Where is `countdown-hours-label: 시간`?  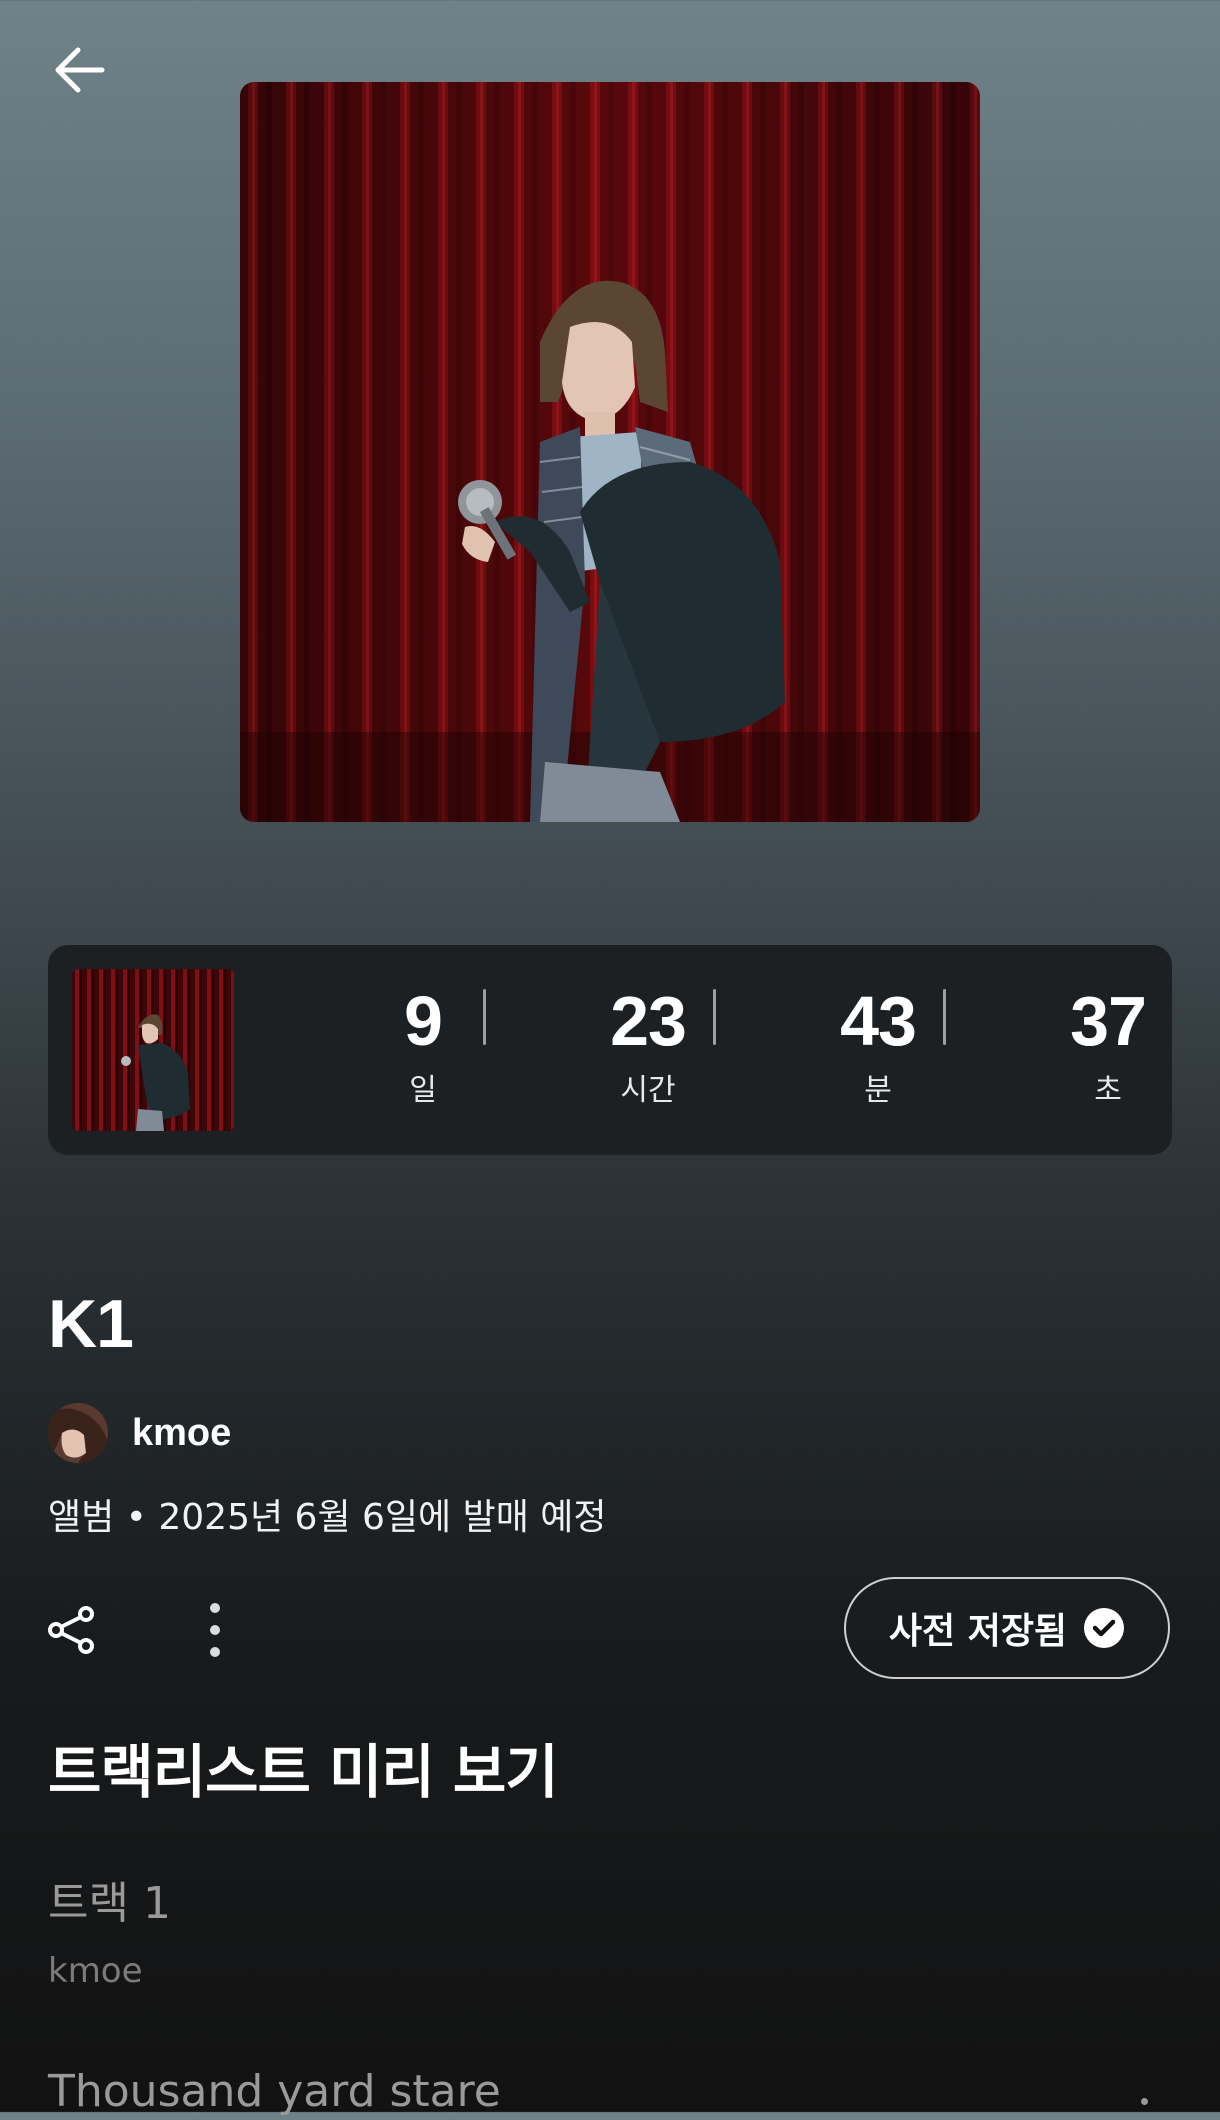
countdown-hours-label: 시간 is located at coordinates (648, 1090).